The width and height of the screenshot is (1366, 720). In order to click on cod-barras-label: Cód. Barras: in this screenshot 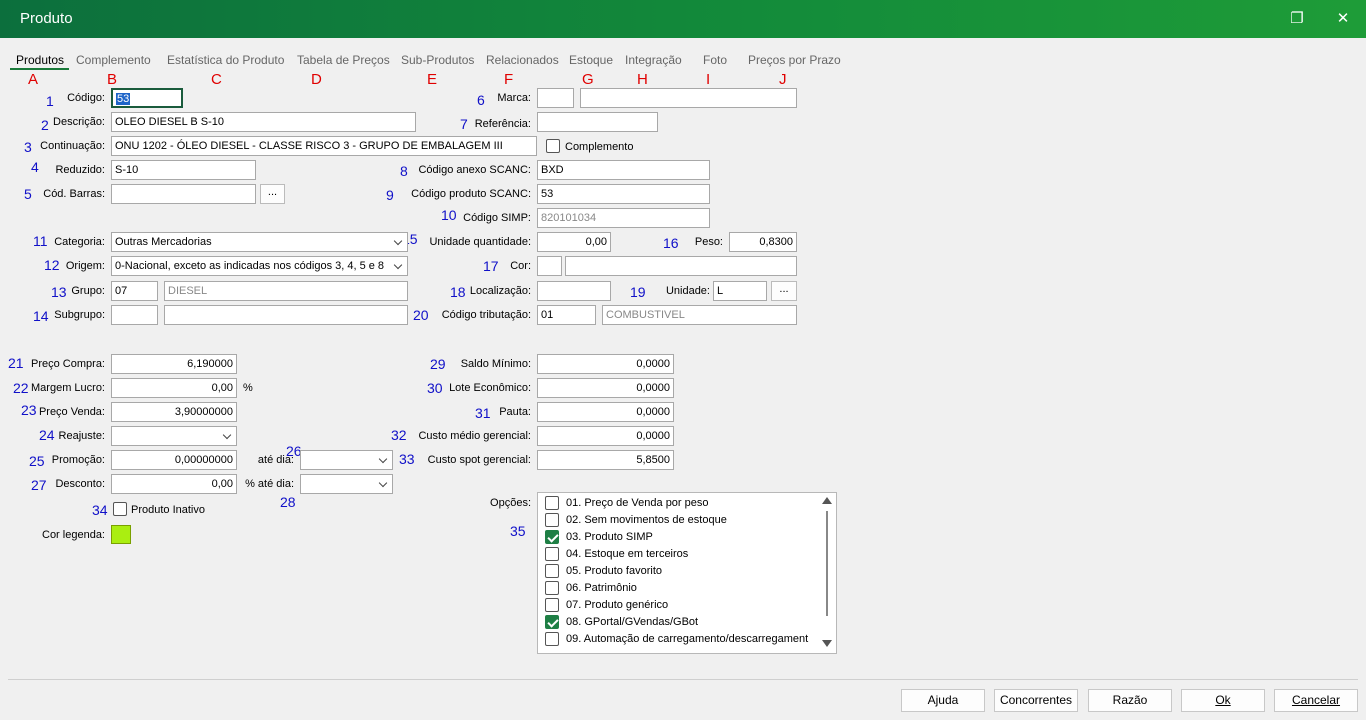, I will do `click(74, 194)`.